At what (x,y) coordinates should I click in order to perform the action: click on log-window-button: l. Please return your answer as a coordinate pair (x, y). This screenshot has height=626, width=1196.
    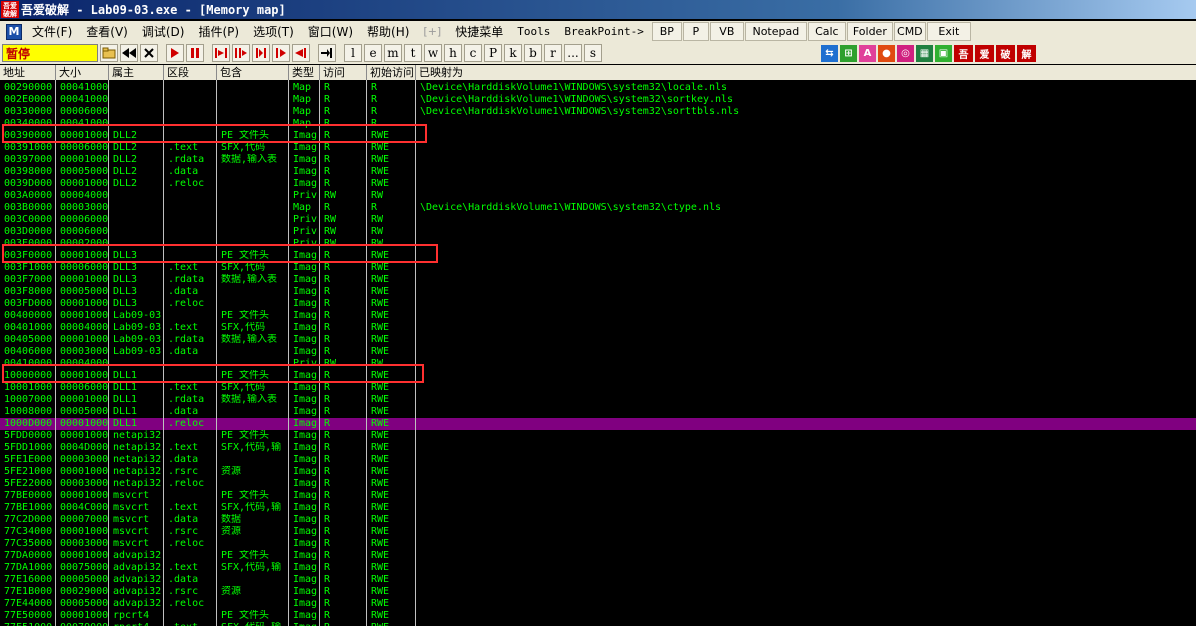
    Looking at the image, I should click on (353, 53).